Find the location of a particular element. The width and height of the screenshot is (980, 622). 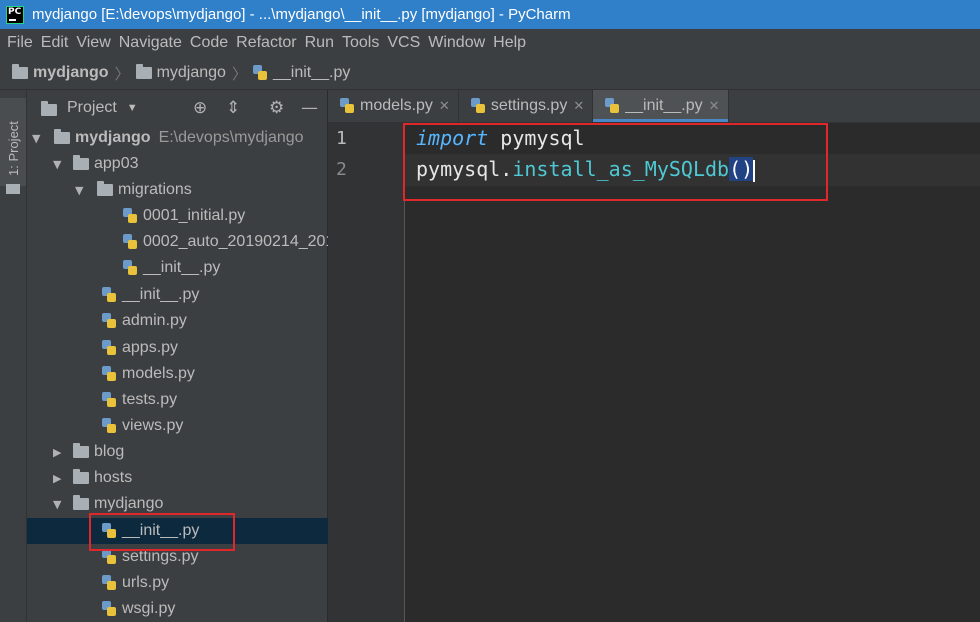

menu-code: Code is located at coordinates (209, 43).